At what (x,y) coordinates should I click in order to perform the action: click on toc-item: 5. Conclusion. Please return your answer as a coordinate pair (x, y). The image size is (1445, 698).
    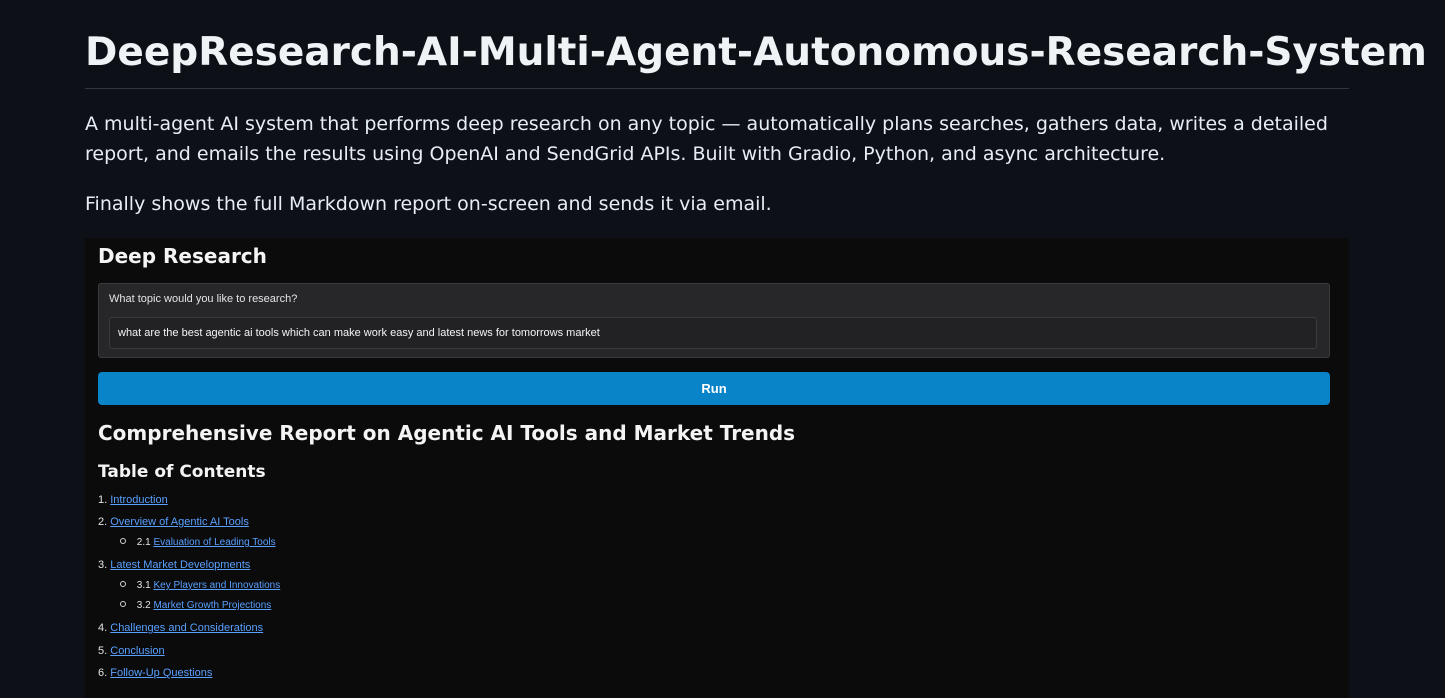
    Looking at the image, I should click on (131, 651).